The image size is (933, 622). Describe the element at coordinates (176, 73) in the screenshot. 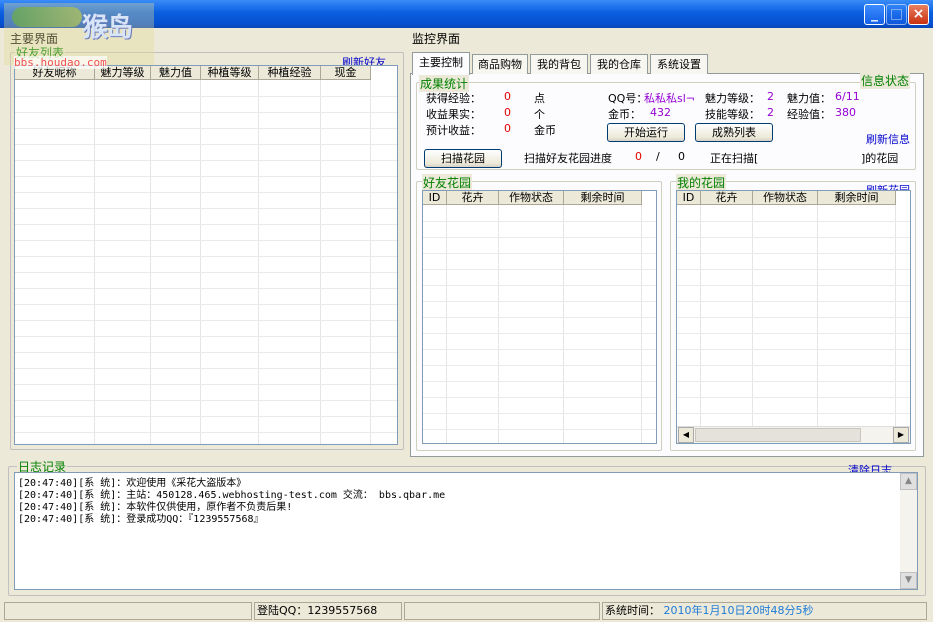

I see `col-header: 魅力值` at that location.